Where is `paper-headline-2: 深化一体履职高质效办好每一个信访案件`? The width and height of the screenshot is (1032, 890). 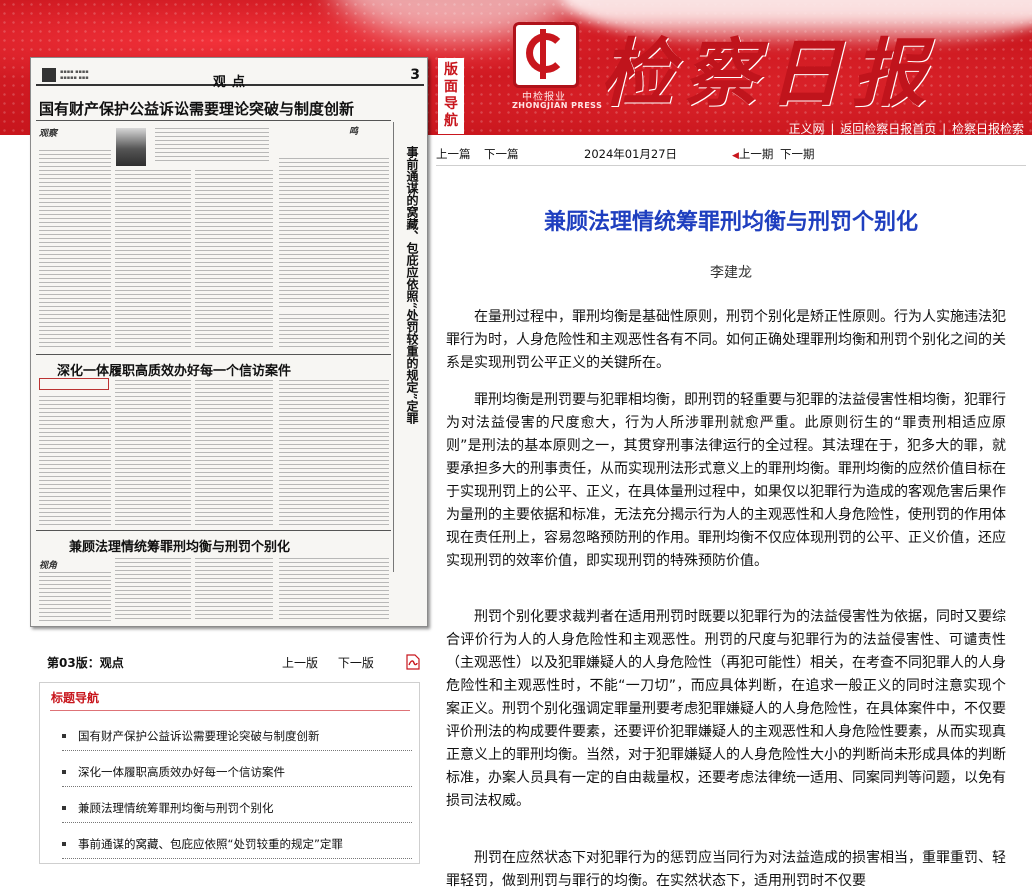 paper-headline-2: 深化一体履职高质效办好每一个信访案件 is located at coordinates (174, 369).